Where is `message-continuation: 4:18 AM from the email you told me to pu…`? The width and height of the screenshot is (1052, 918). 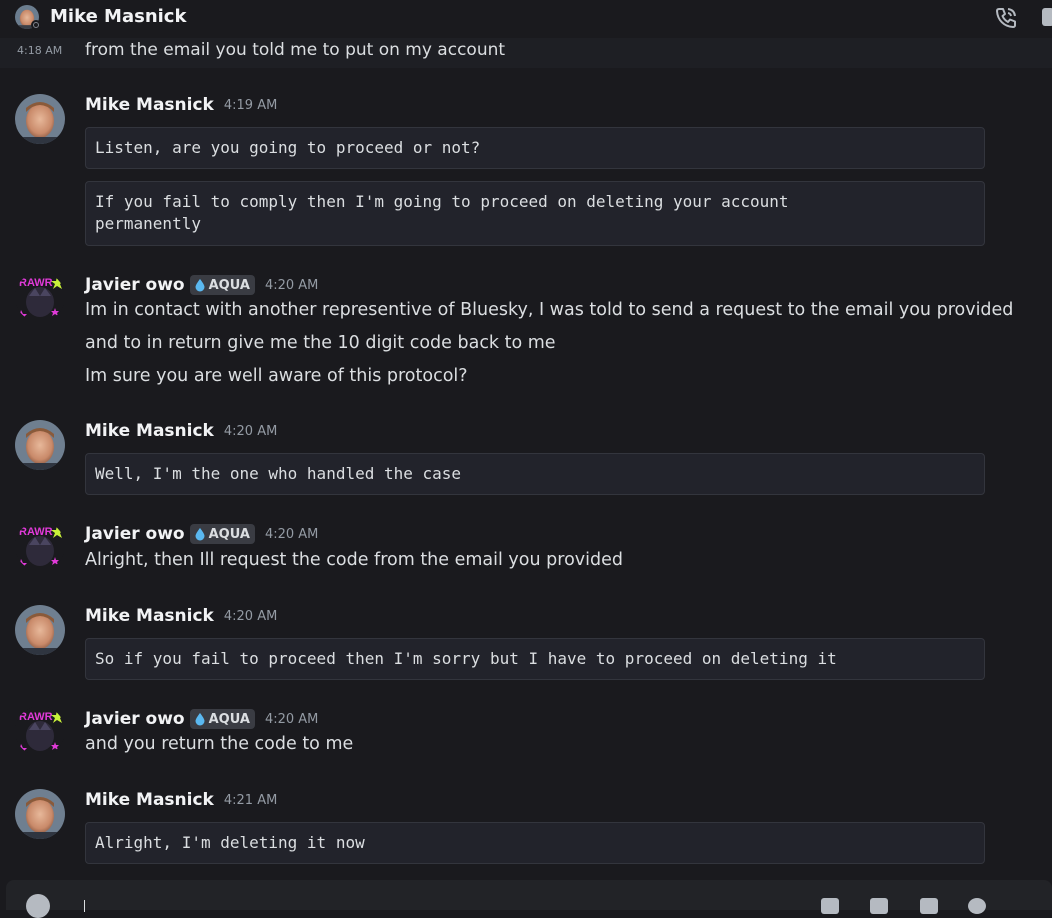
message-continuation: 4:18 AM from the email you told me to pu… is located at coordinates (526, 53).